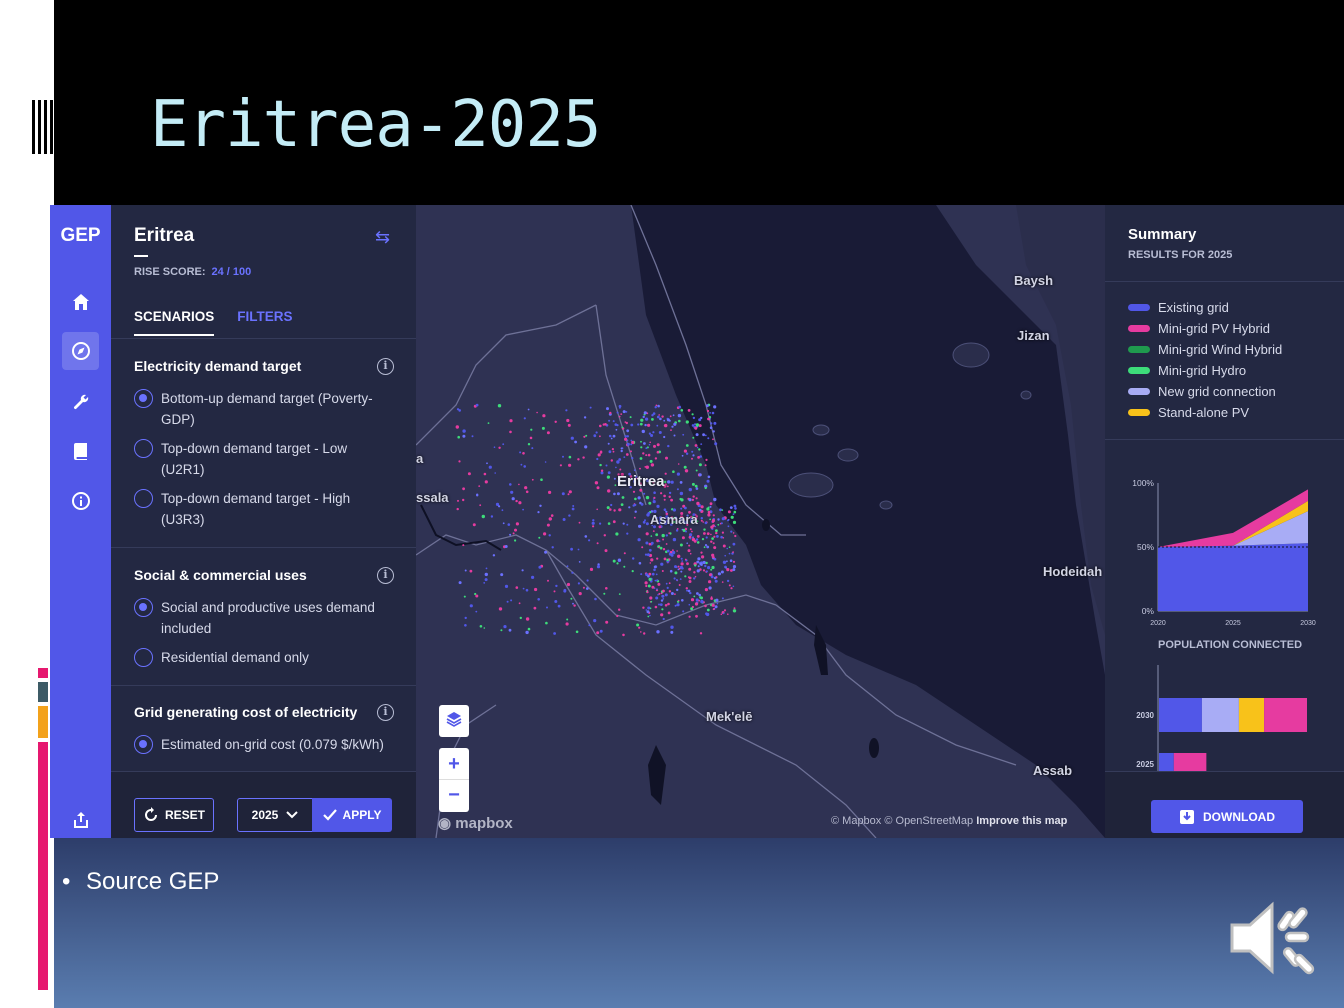 The image size is (1344, 1008). What do you see at coordinates (80, 819) in the screenshot?
I see `share-icon` at bounding box center [80, 819].